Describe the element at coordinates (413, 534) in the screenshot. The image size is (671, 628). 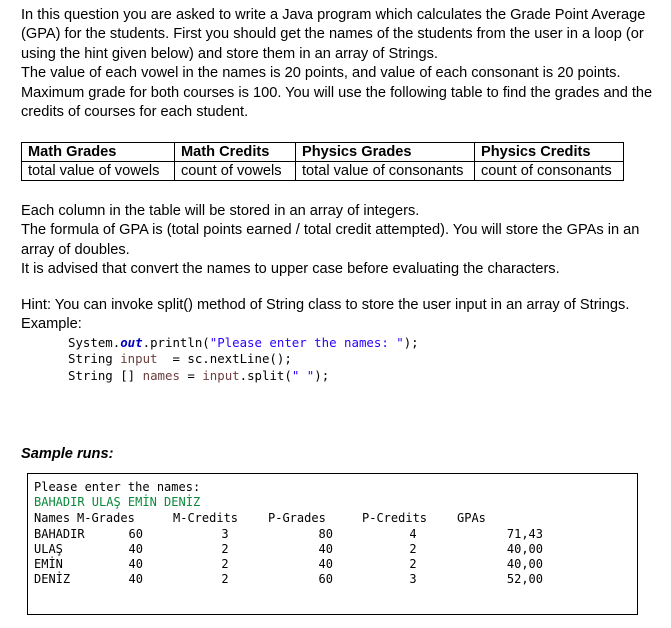
I see `row-p-credit: 4` at that location.